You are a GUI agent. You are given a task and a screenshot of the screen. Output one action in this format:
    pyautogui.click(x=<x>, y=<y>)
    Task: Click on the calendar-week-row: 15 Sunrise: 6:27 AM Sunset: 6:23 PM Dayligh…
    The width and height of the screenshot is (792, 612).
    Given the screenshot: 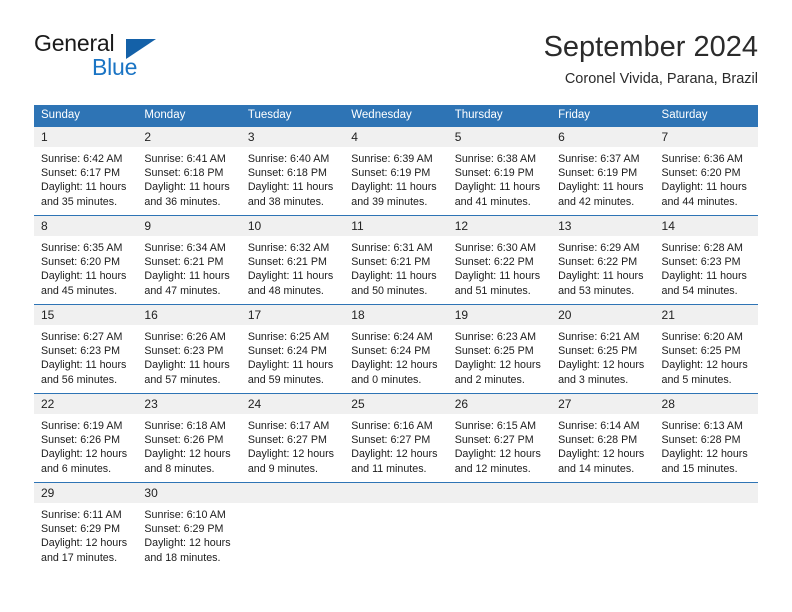 What is the action you would take?
    pyautogui.click(x=396, y=348)
    